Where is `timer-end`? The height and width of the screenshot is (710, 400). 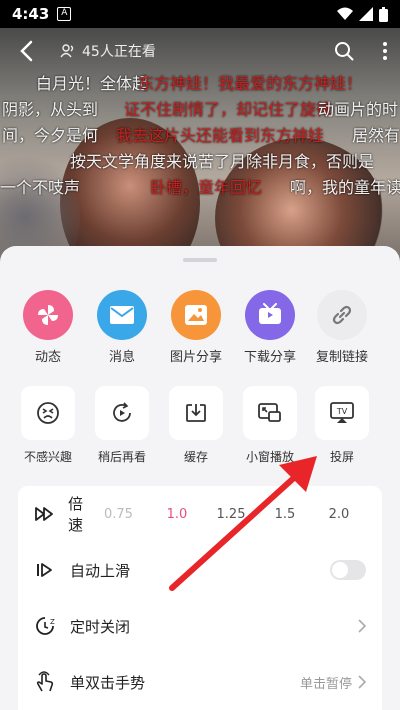 timer-end is located at coordinates (362, 626).